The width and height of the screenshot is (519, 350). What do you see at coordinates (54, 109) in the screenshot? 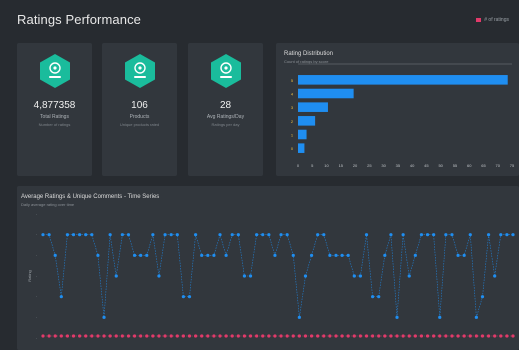
I see `stat-card-total-ratings: 4,877358 Total Ratings Number of ratings` at bounding box center [54, 109].